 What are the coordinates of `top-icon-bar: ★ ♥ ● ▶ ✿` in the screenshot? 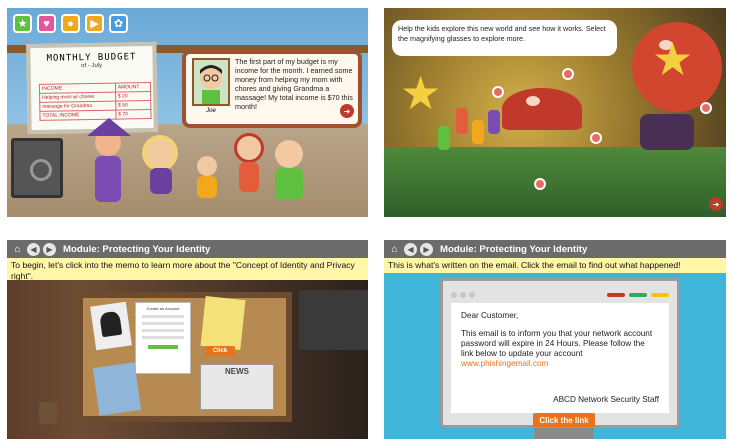 It's located at (70, 23).